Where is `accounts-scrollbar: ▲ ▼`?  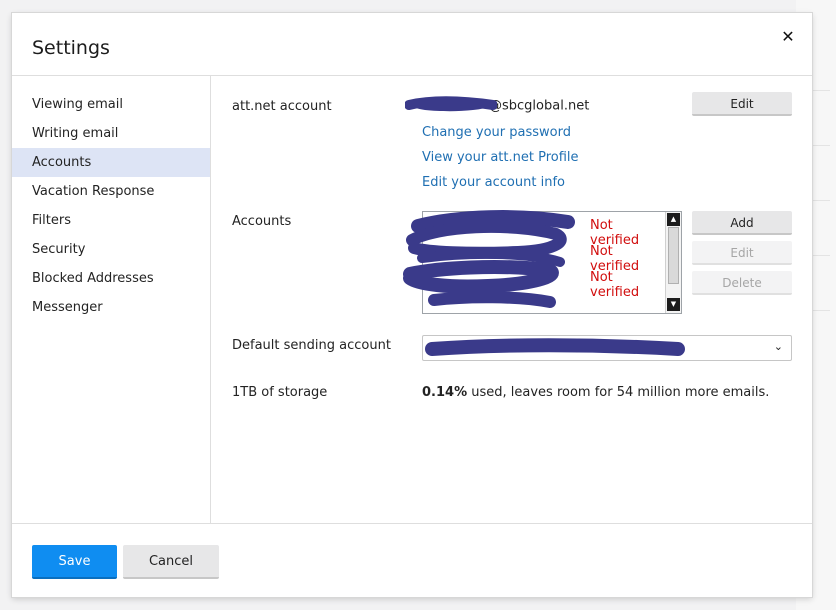
accounts-scrollbar: ▲ ▼ is located at coordinates (673, 262).